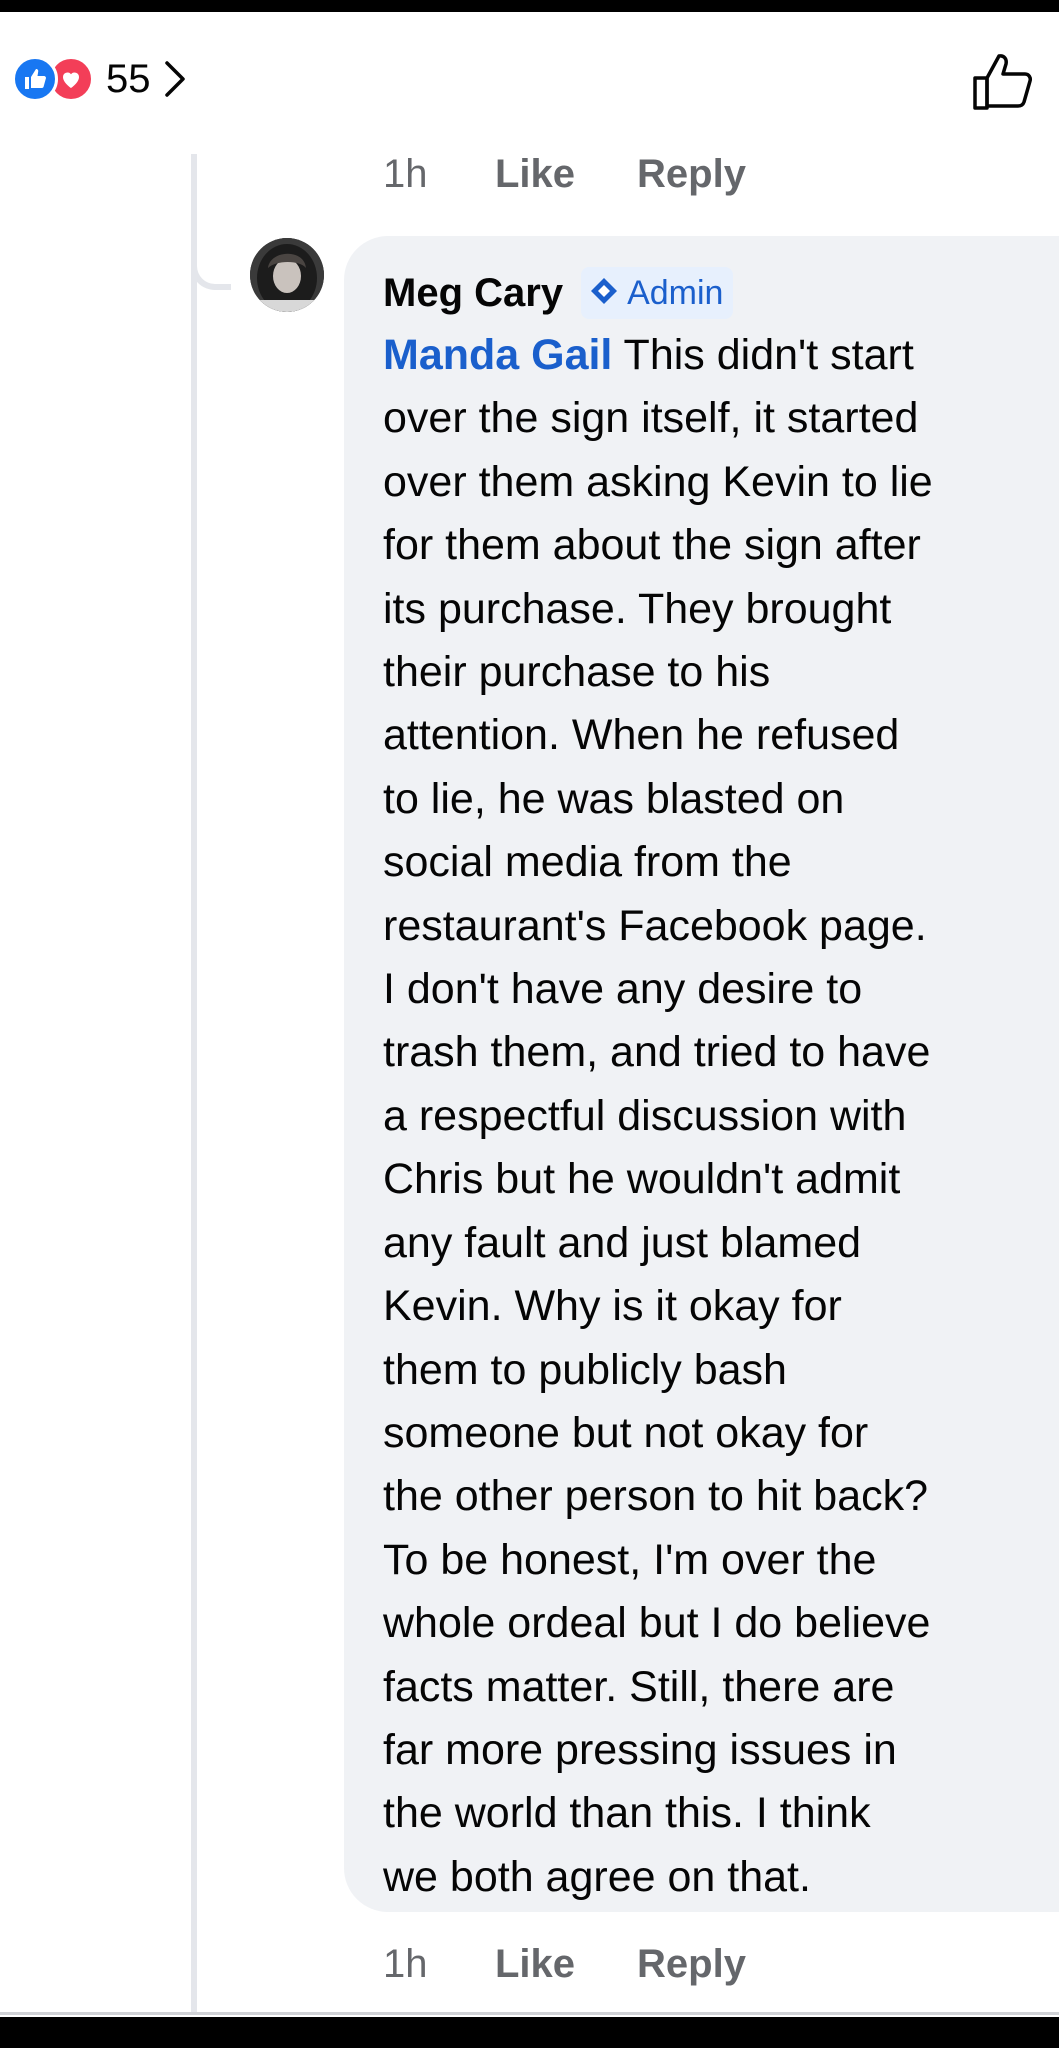 The height and width of the screenshot is (2048, 1059). I want to click on comment-line: over them asking Kevin to lie, so click(658, 481).